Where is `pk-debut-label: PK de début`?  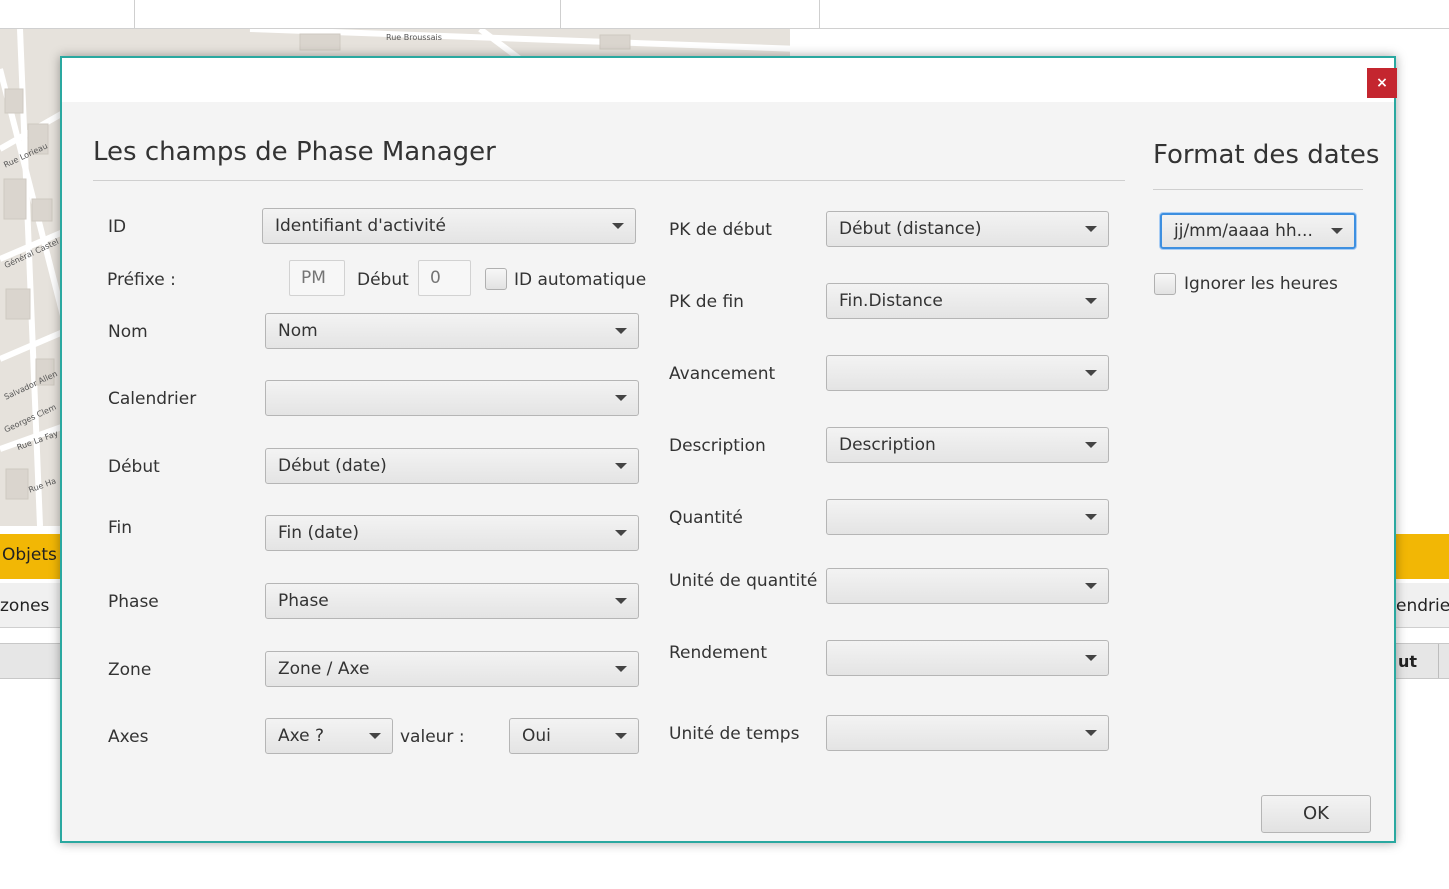 pk-debut-label: PK de début is located at coordinates (720, 230).